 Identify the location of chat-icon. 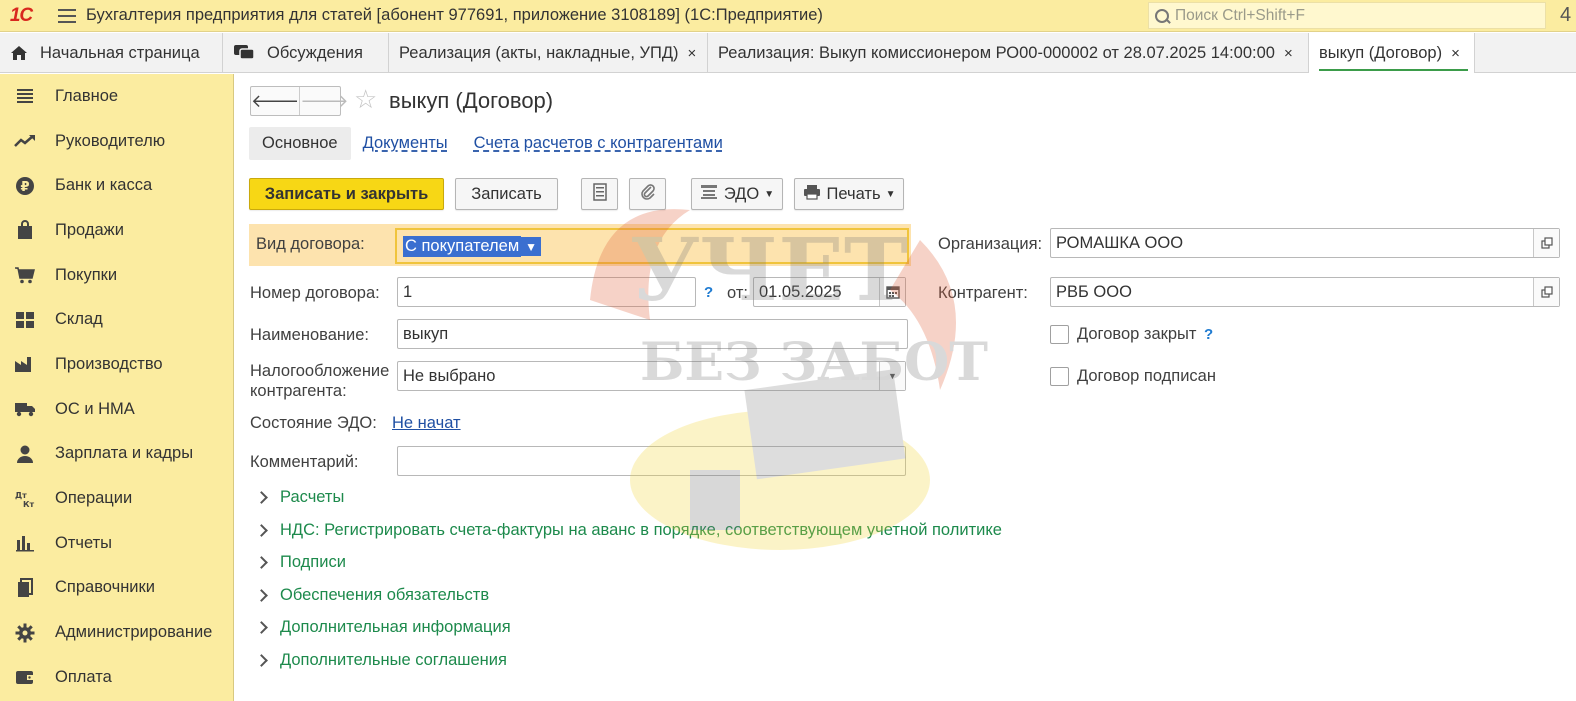
(244, 53).